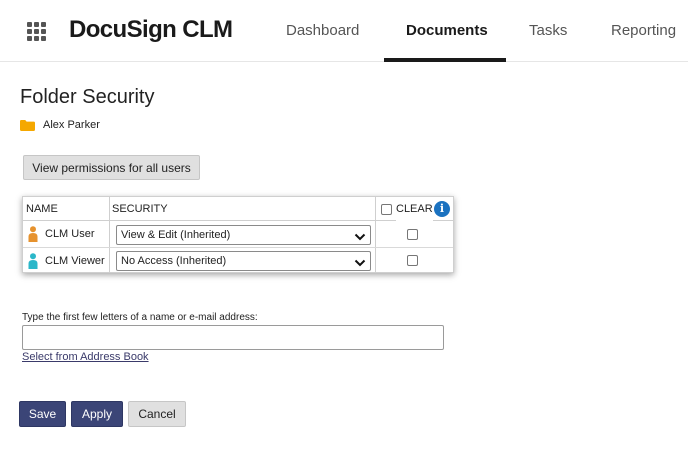  I want to click on cancel-button: Cancel, so click(157, 414).